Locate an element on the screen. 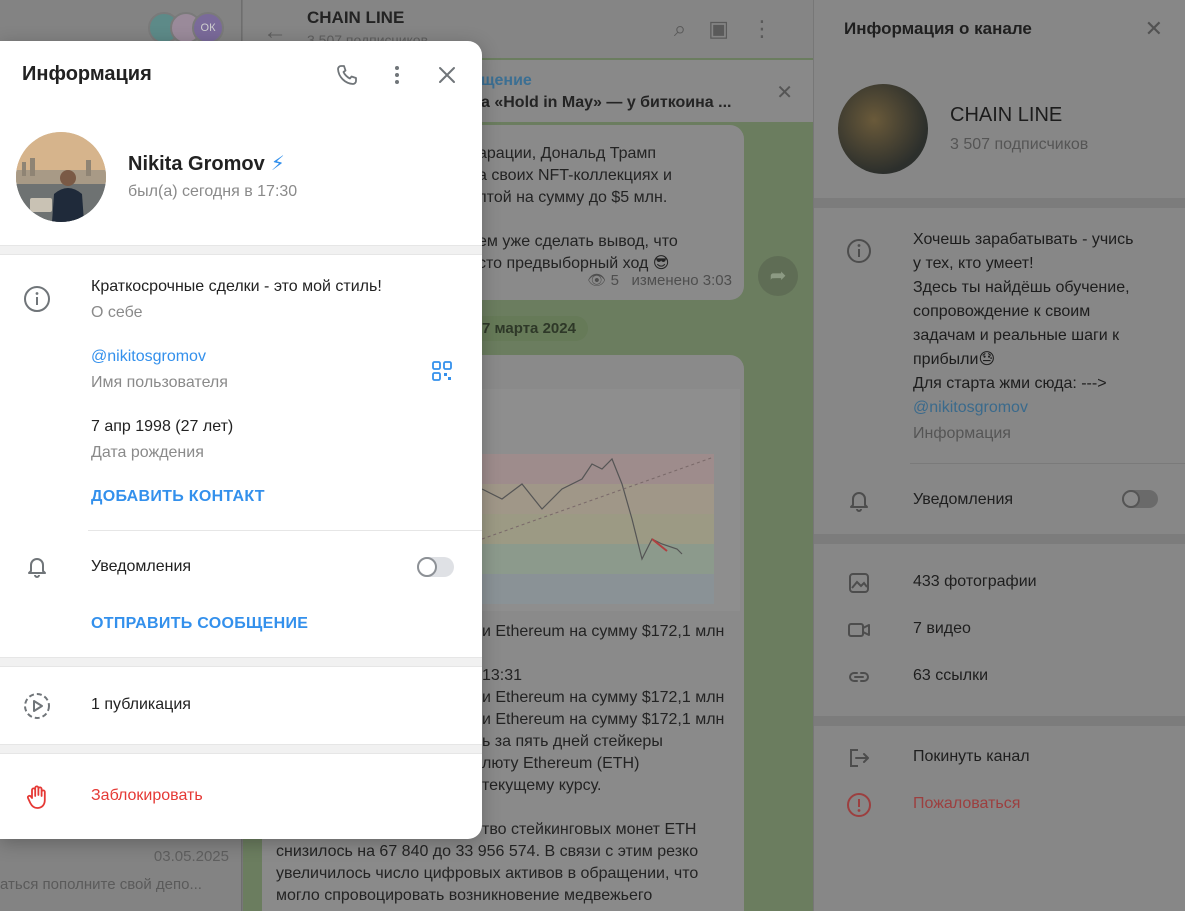  qr-code-icon is located at coordinates (442, 371).